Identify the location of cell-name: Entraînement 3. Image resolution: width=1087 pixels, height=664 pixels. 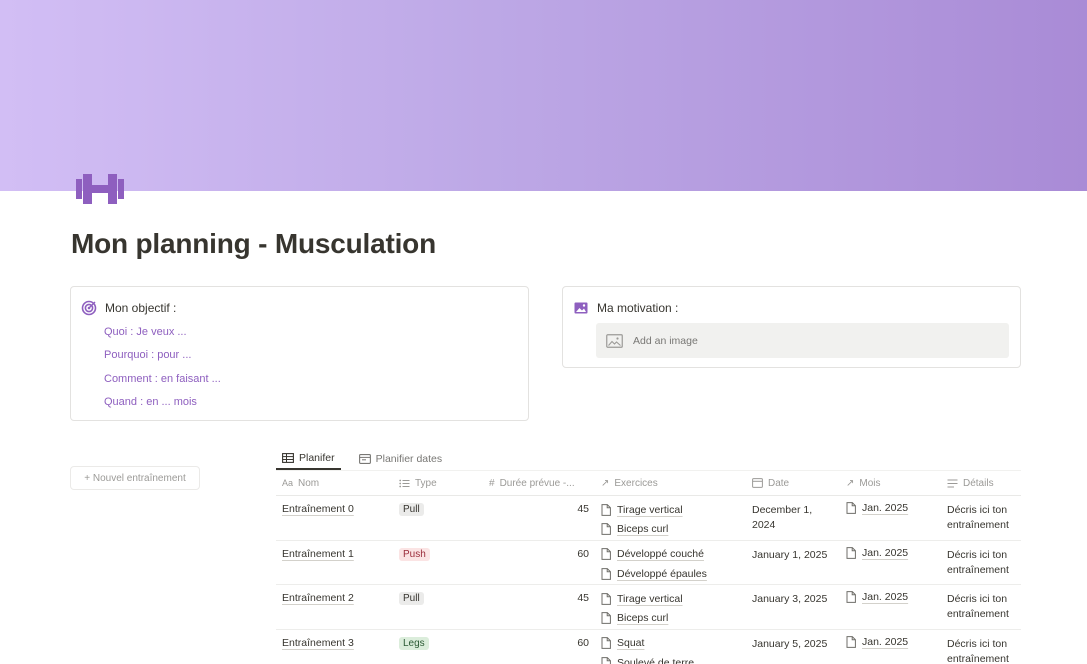
(334, 647).